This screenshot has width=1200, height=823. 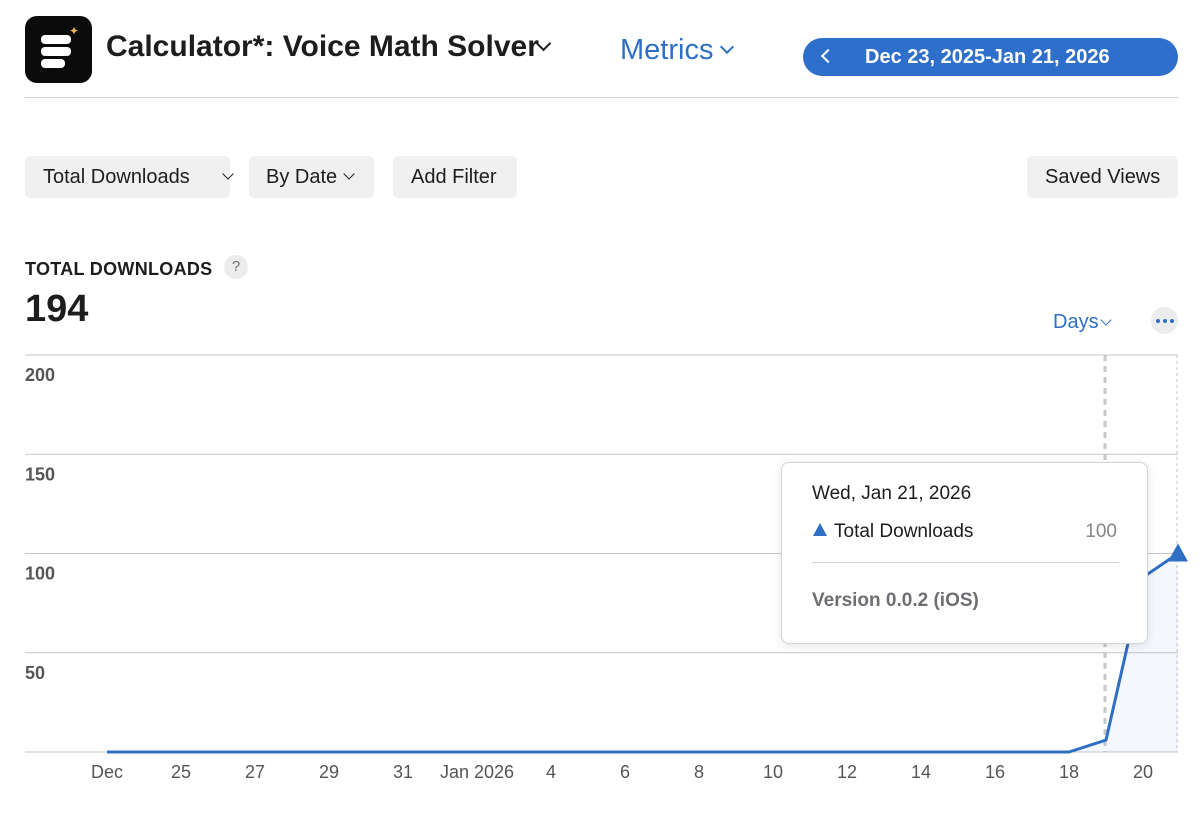 I want to click on chevron-left-icon, so click(x=828, y=56).